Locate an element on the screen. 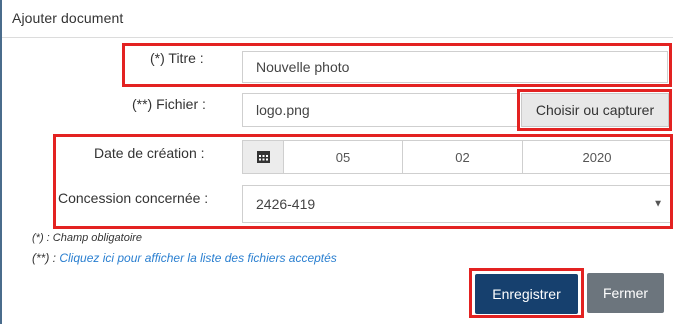  date-year-value: 2020 is located at coordinates (597, 157).